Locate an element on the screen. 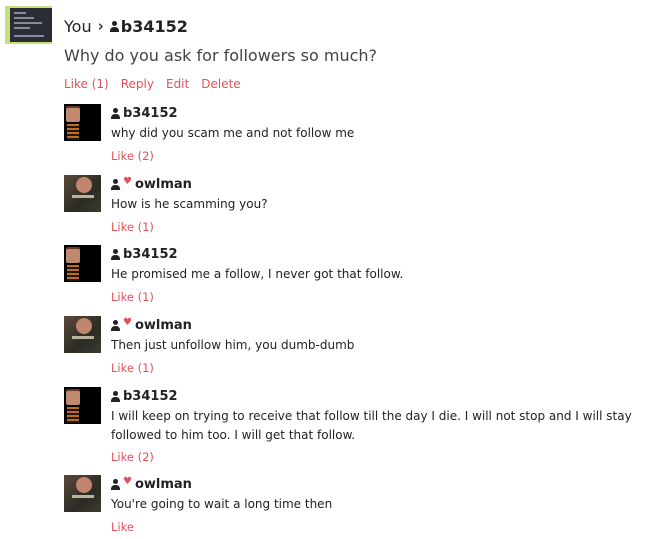 Image resolution: width=649 pixels, height=539 pixels. target-user-link: b34152 is located at coordinates (148, 26).